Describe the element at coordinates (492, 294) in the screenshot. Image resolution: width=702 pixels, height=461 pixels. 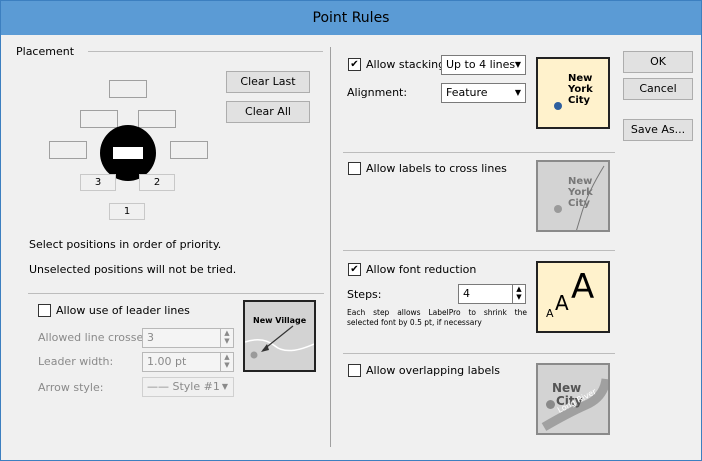
I see `steps-stepper: 4 ▲ ▼` at that location.